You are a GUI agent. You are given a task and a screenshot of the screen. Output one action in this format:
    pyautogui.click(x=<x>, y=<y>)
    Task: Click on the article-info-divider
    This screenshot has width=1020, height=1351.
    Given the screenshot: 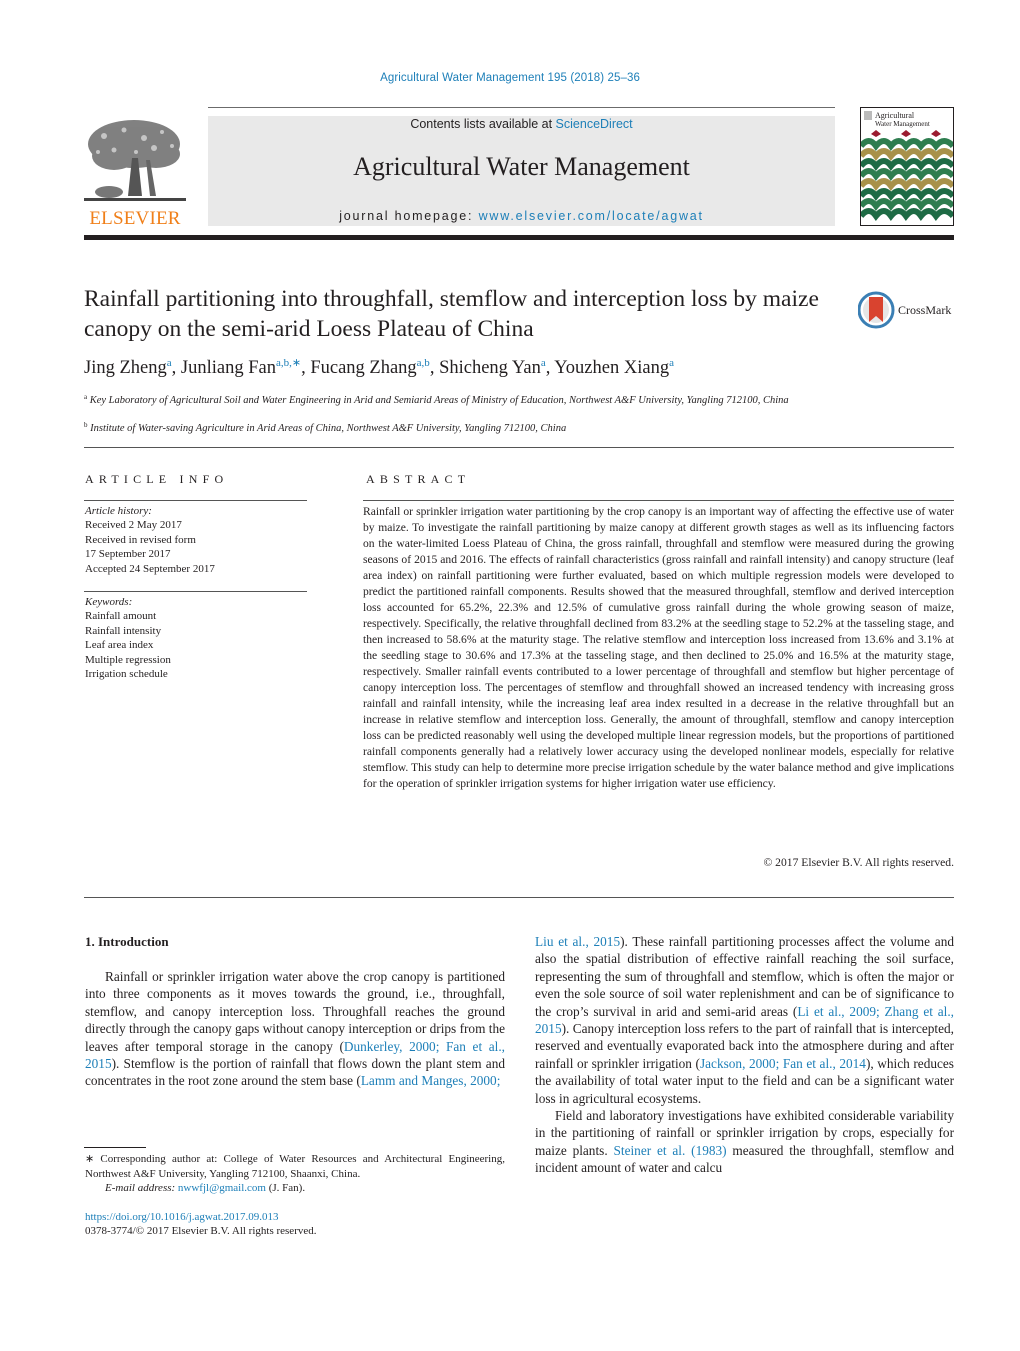 What is the action you would take?
    pyautogui.click(x=195, y=500)
    